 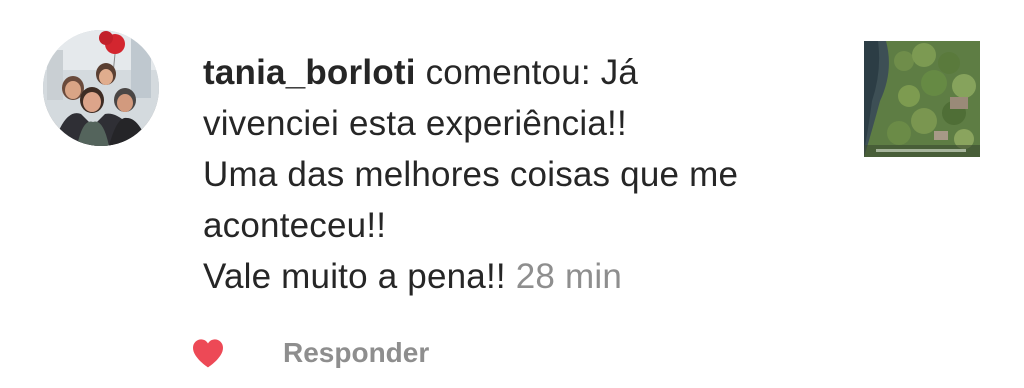 I want to click on comment-line: aconteceu!!, so click(x=295, y=225).